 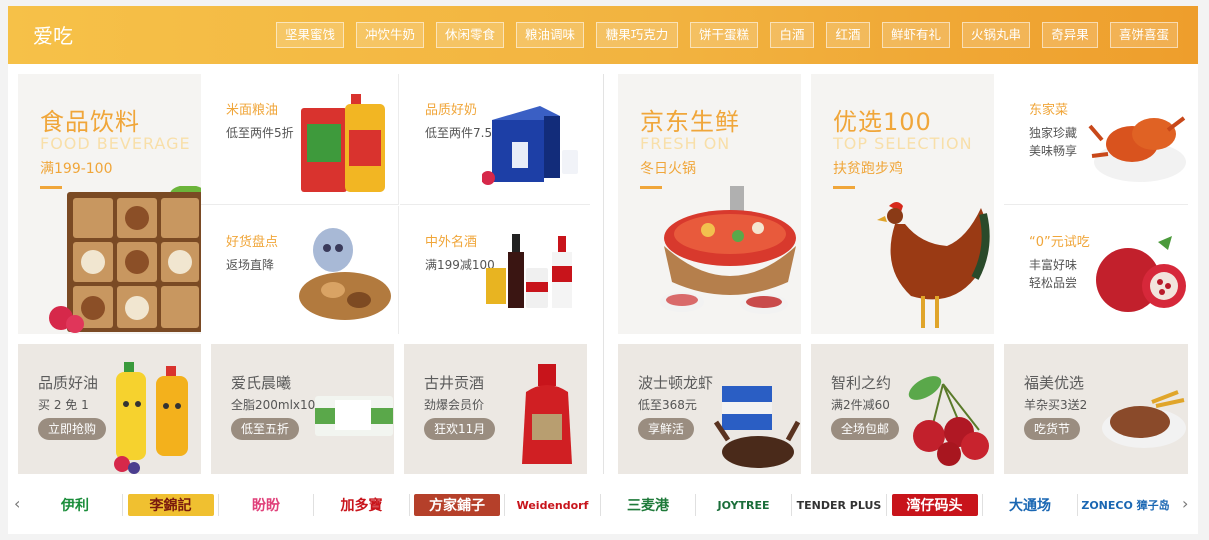 I want to click on tag-nuts: 坚果蜜饯, so click(x=310, y=35).